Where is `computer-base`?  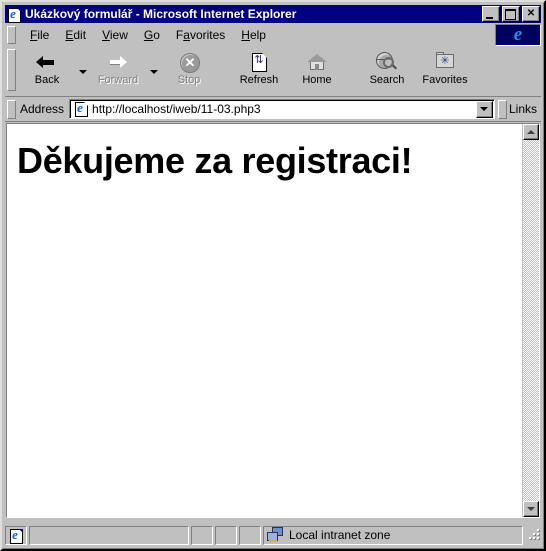 computer-base is located at coordinates (273, 541).